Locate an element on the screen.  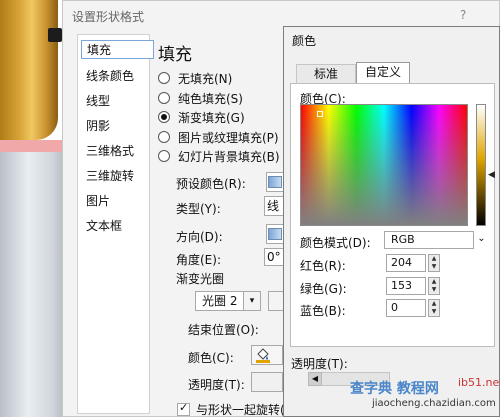
angle-label: 角度(E): is located at coordinates (198, 260).